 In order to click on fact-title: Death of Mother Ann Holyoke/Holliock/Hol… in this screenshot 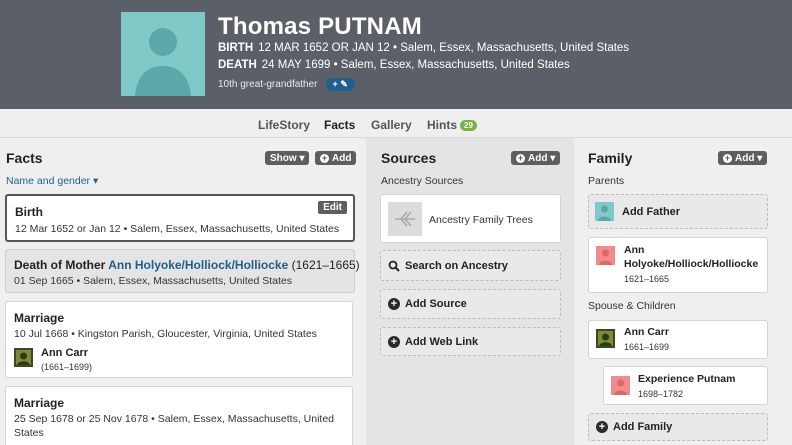, I will do `click(187, 265)`.